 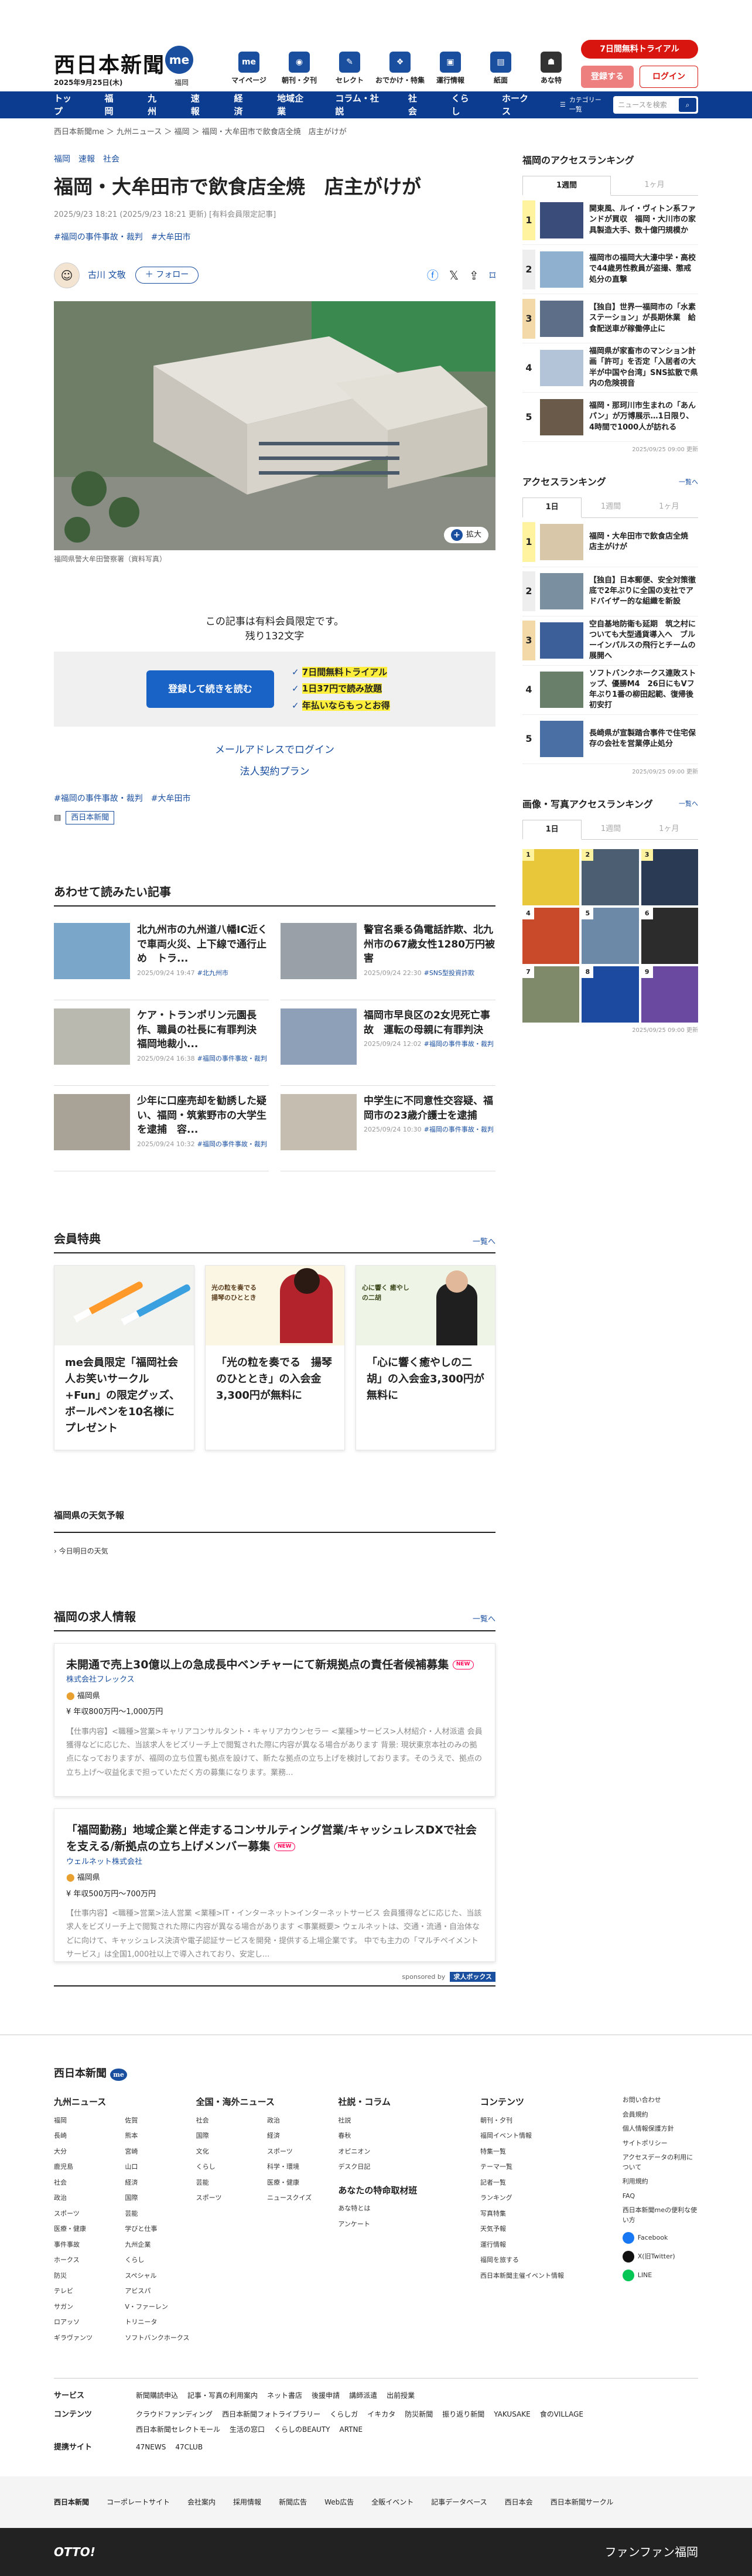 What do you see at coordinates (472, 1976) in the screenshot?
I see `sponsor-logo: 求人ボックス` at bounding box center [472, 1976].